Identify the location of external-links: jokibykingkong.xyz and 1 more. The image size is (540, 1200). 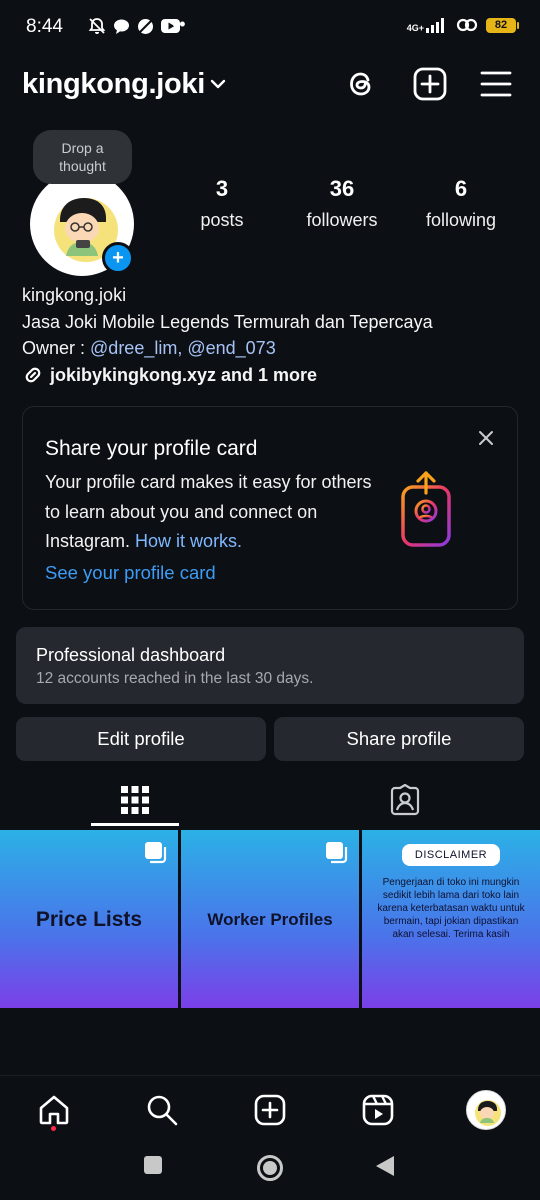
(272, 375).